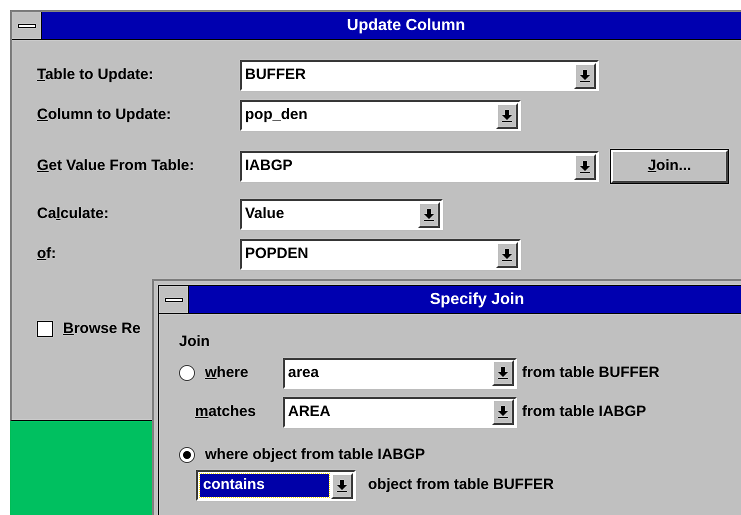  I want to click on field-label: of:, so click(47, 254).